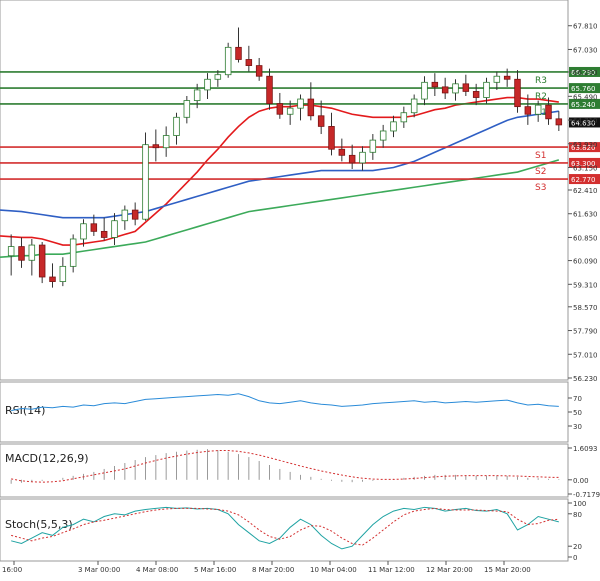  What do you see at coordinates (585, 73) in the screenshot?
I see `price-tick-label: 66.290` at bounding box center [585, 73].